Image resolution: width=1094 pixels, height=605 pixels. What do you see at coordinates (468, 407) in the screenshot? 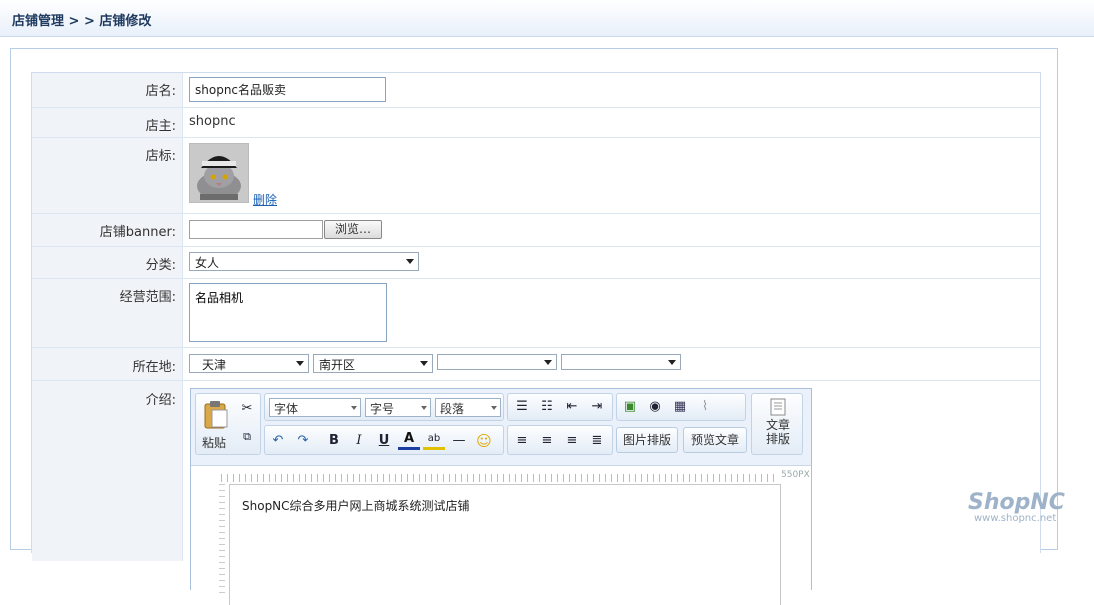
I see `paragraph-select: 段落` at bounding box center [468, 407].